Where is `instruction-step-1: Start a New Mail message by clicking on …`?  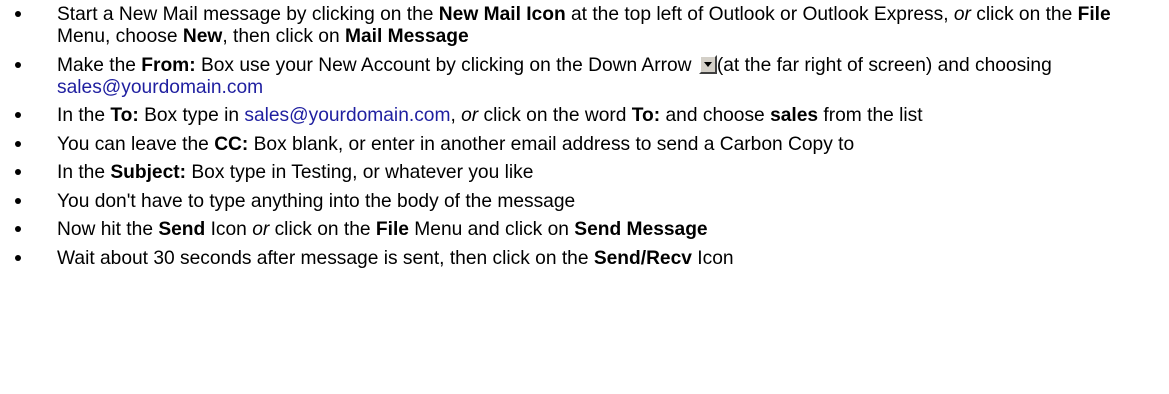
instruction-step-1: Start a New Mail message by clicking on … is located at coordinates (584, 26).